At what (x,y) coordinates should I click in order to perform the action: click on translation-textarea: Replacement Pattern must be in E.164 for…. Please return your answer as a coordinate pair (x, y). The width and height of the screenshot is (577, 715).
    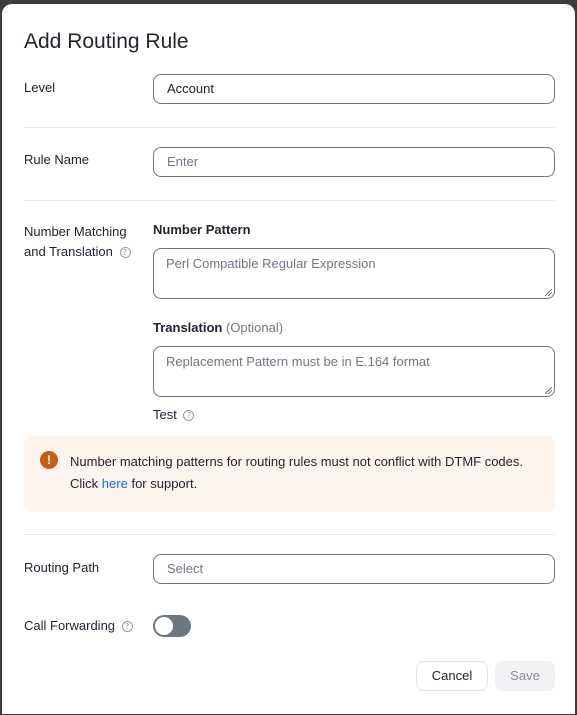
    Looking at the image, I should click on (354, 371).